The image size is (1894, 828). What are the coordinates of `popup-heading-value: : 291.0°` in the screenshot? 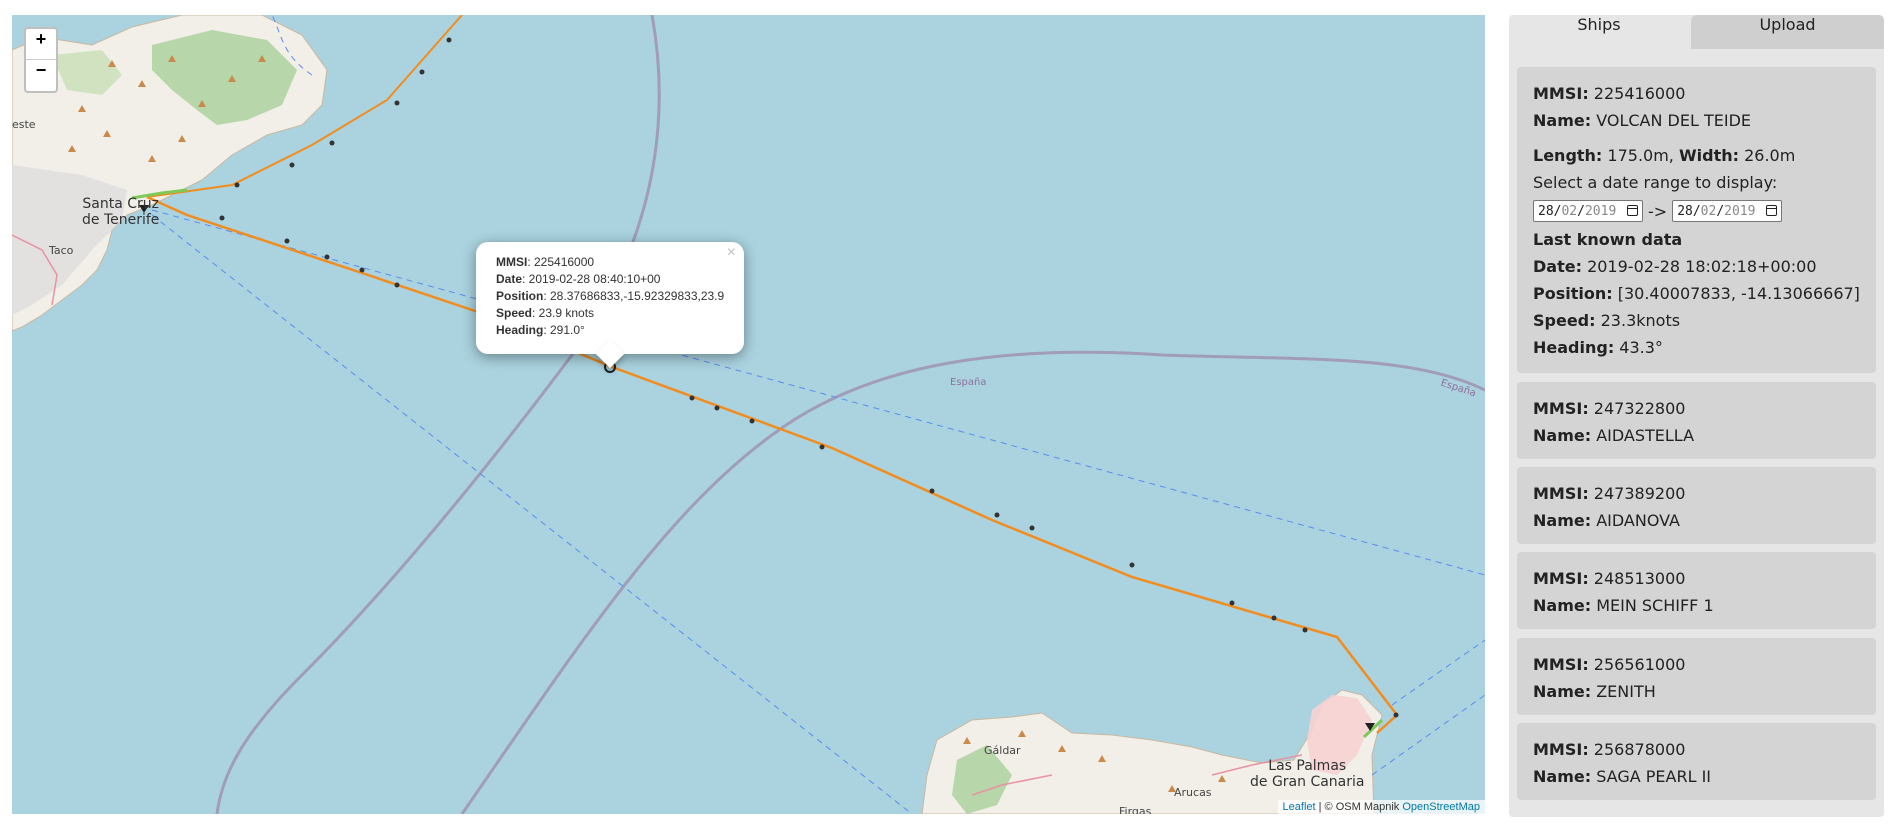 It's located at (564, 330).